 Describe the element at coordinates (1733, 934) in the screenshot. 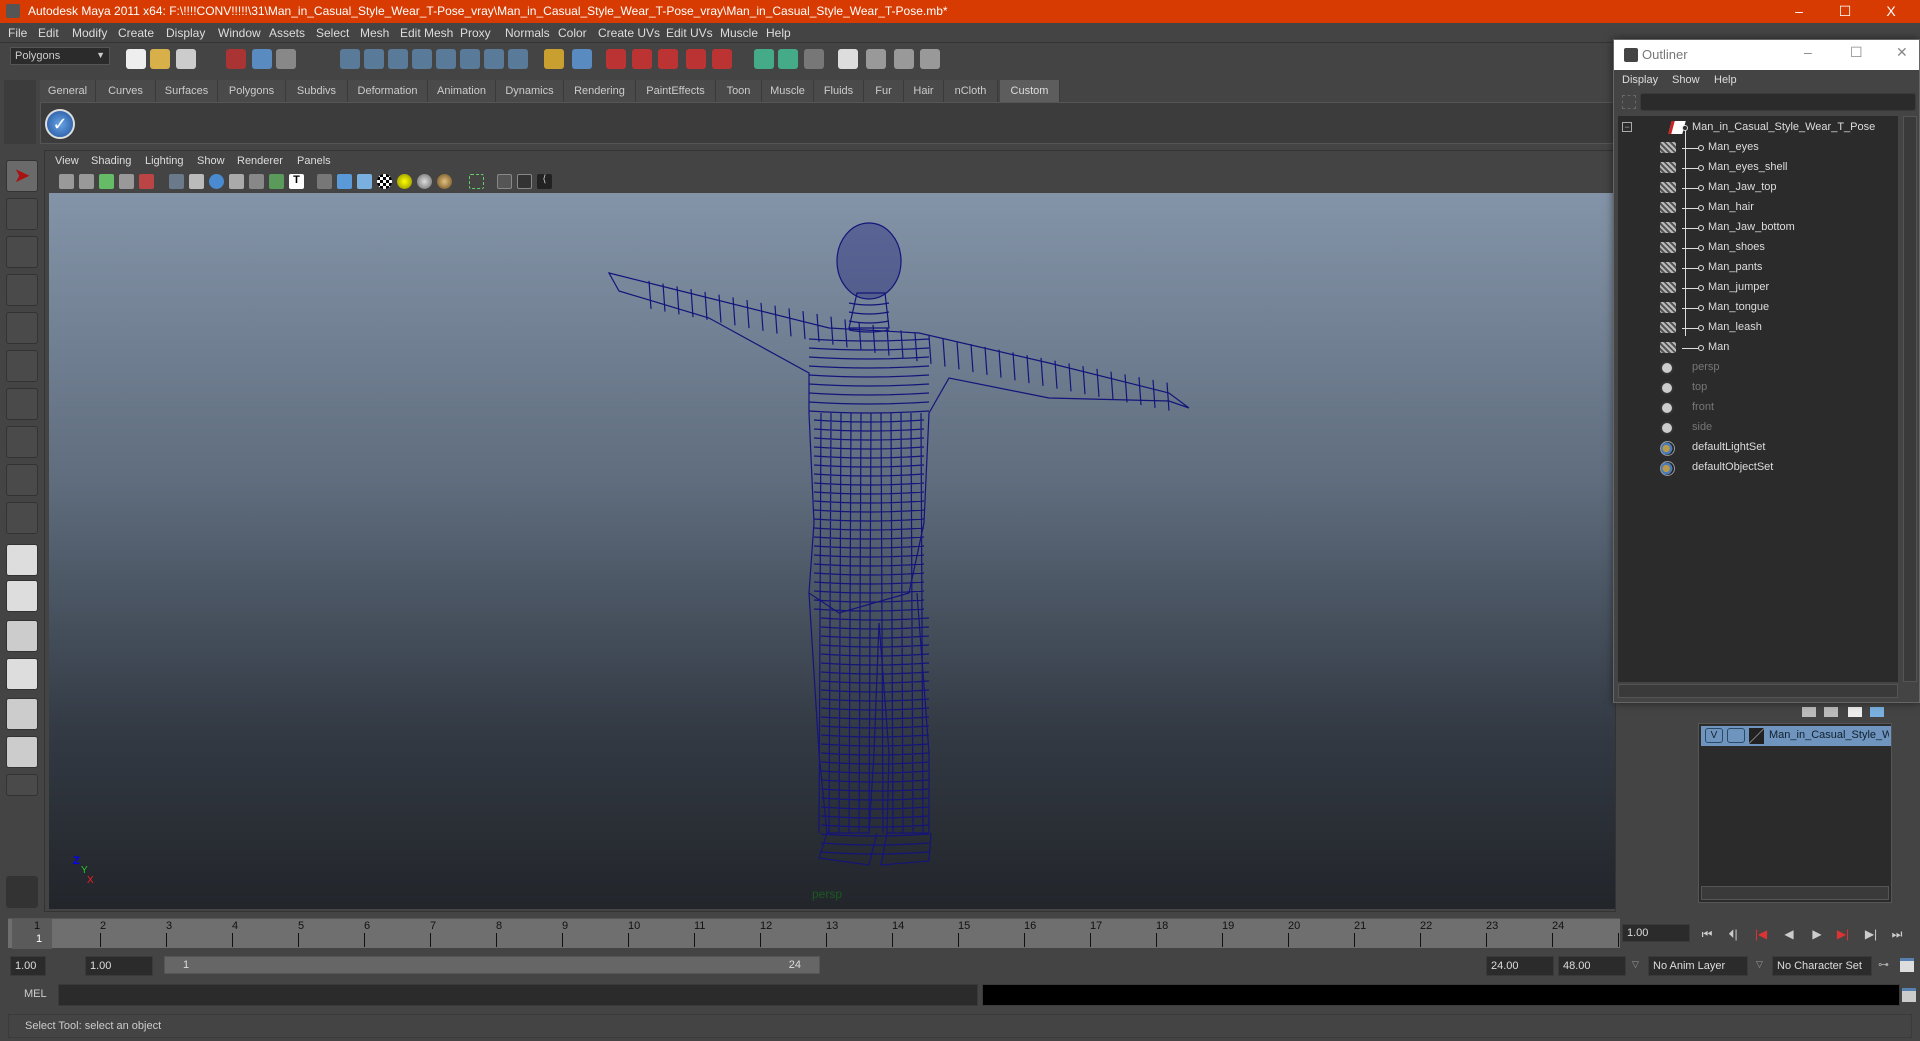

I see `step-back-key-button: ⏴|` at that location.